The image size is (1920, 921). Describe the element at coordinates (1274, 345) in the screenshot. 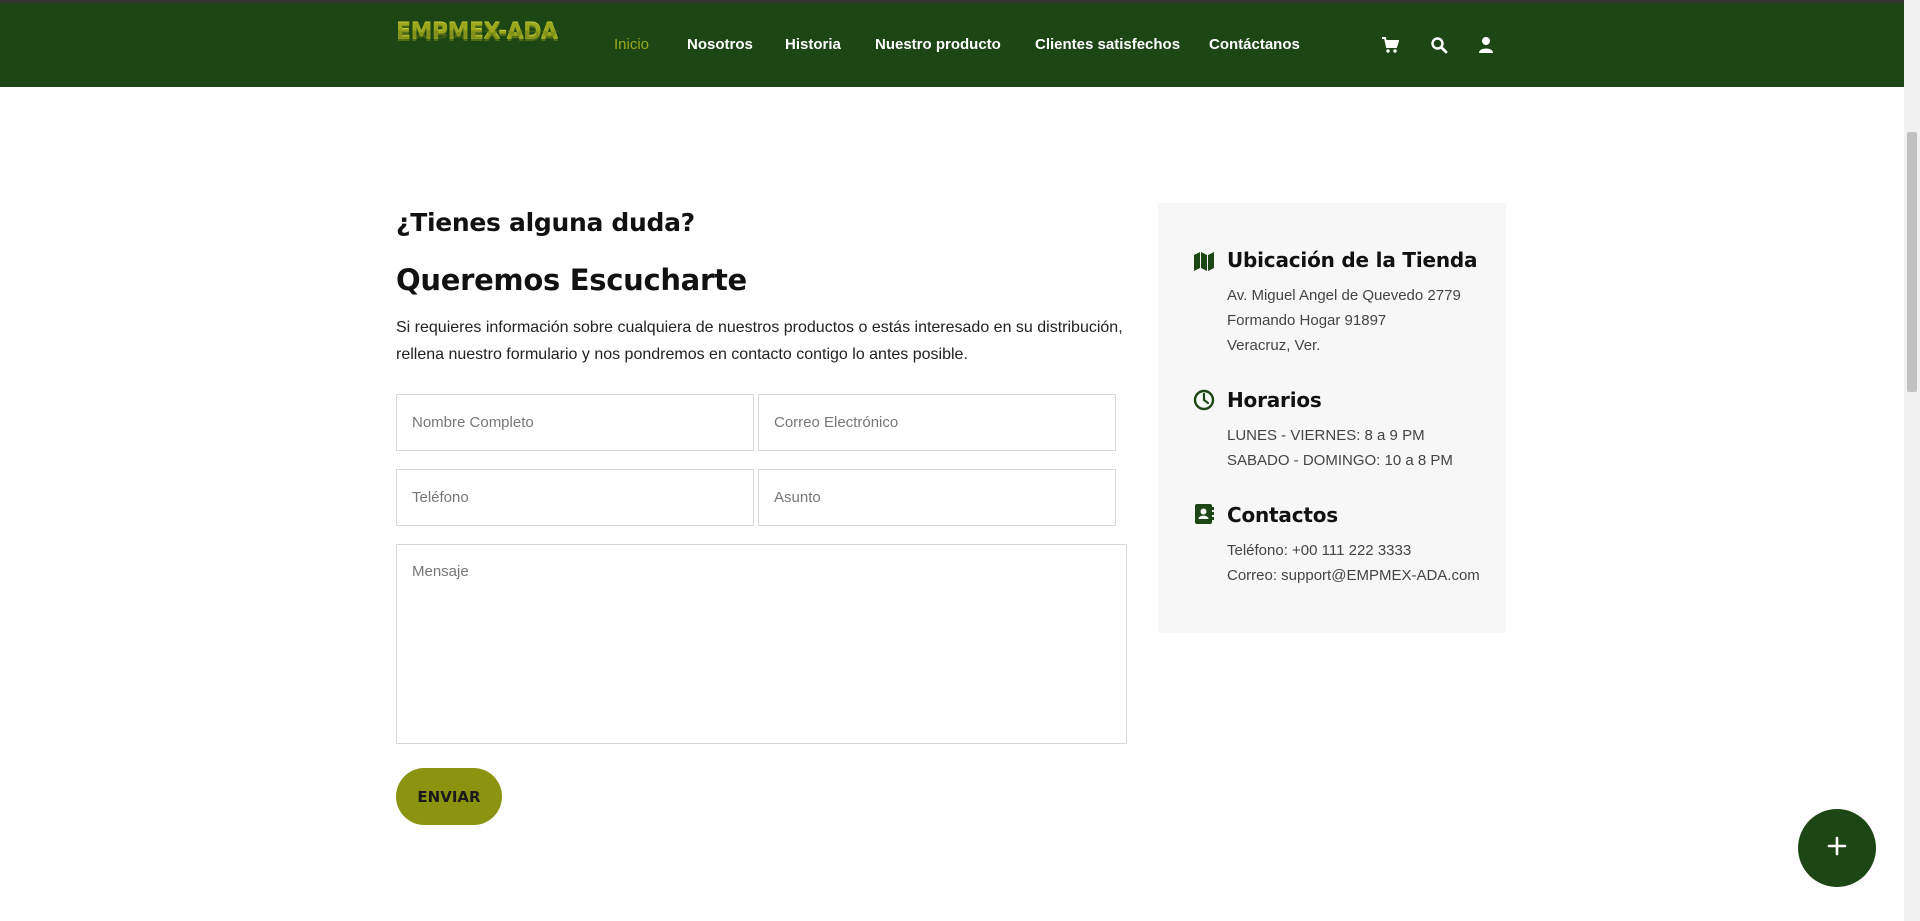

I see `location-line-3: Veracruz, Ver.` at that location.